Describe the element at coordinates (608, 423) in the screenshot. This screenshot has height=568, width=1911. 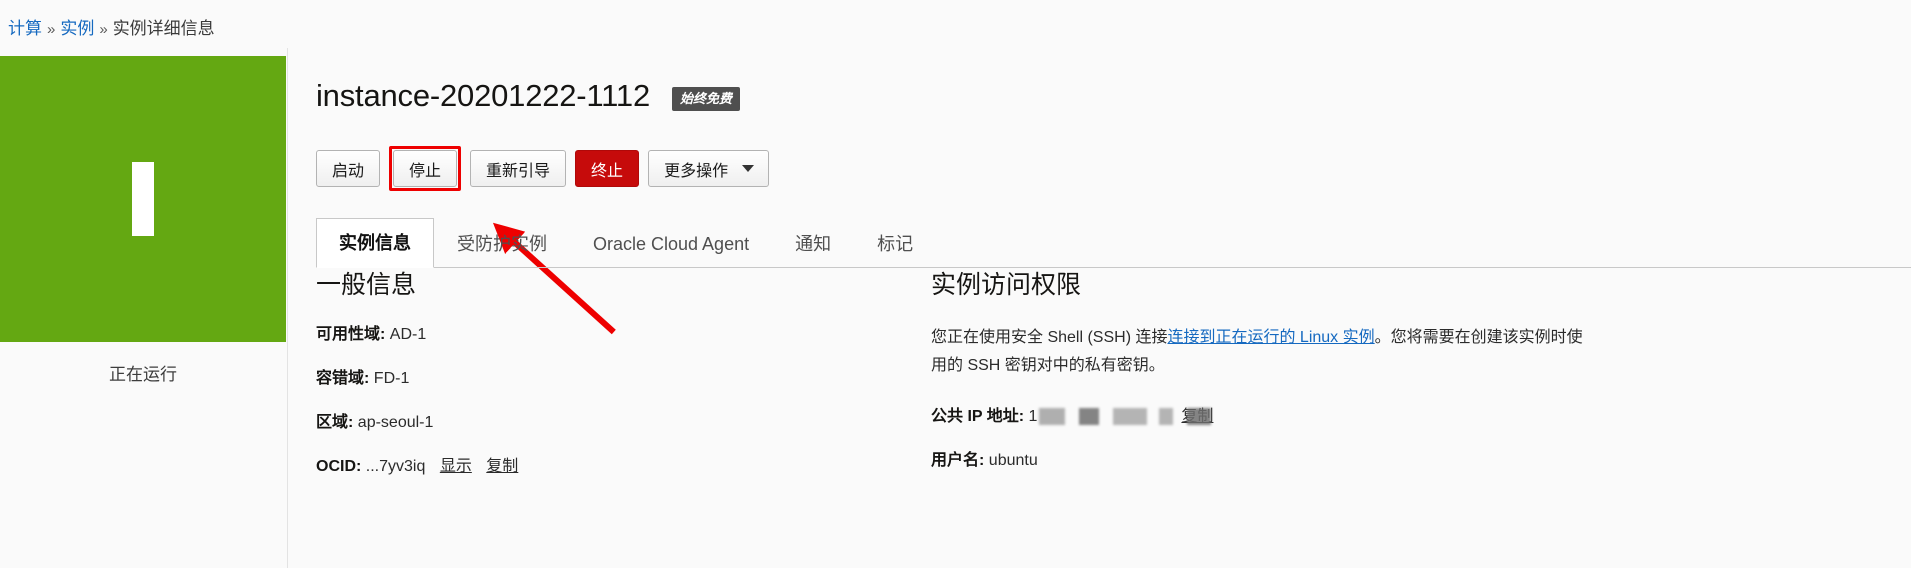
I see `field-region: 区域: ap-seoul-1` at that location.